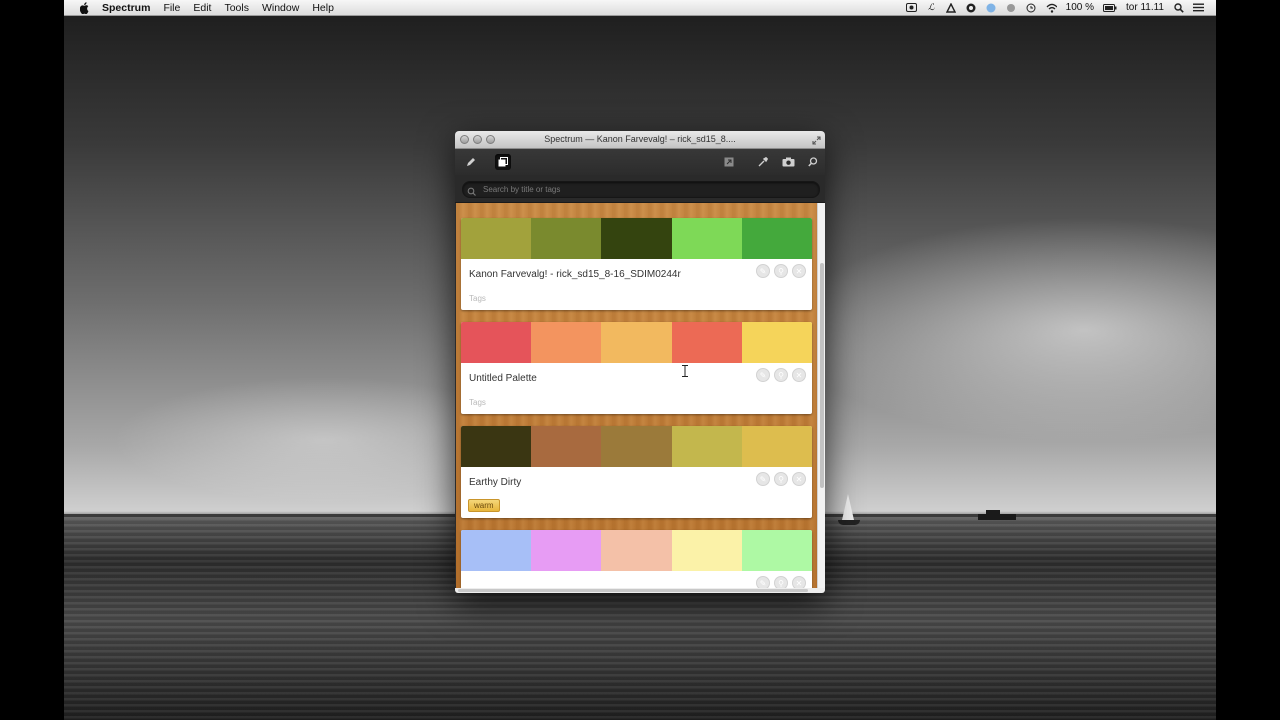 The image size is (1280, 720). I want to click on sailboat, so click(848, 507).